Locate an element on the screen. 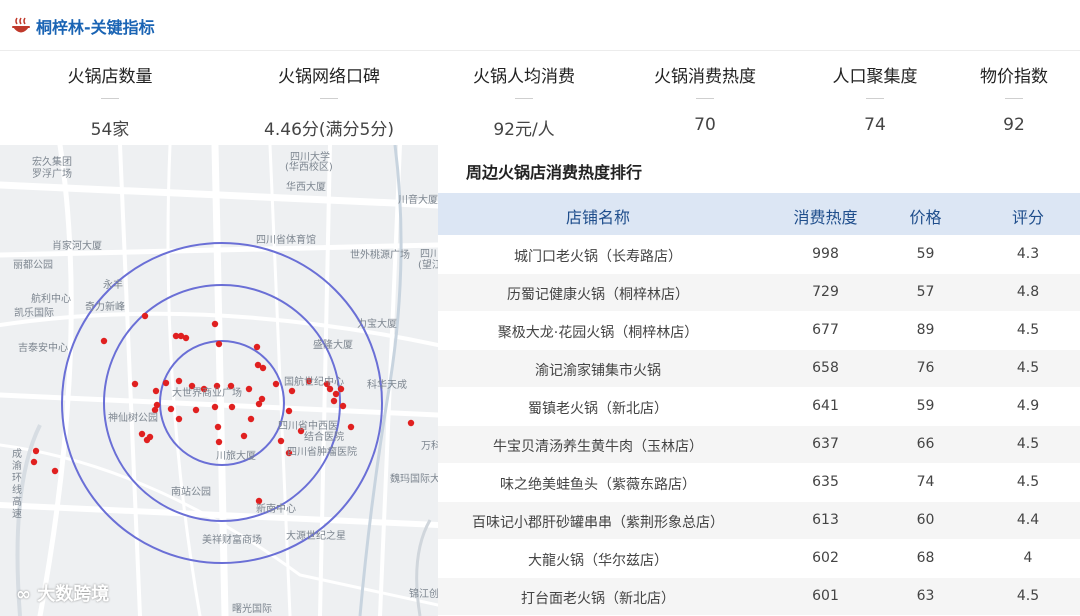  table-row: 味之绝美蛙鱼头（紫薇东路店） 635 74 4.5 is located at coordinates (759, 482).